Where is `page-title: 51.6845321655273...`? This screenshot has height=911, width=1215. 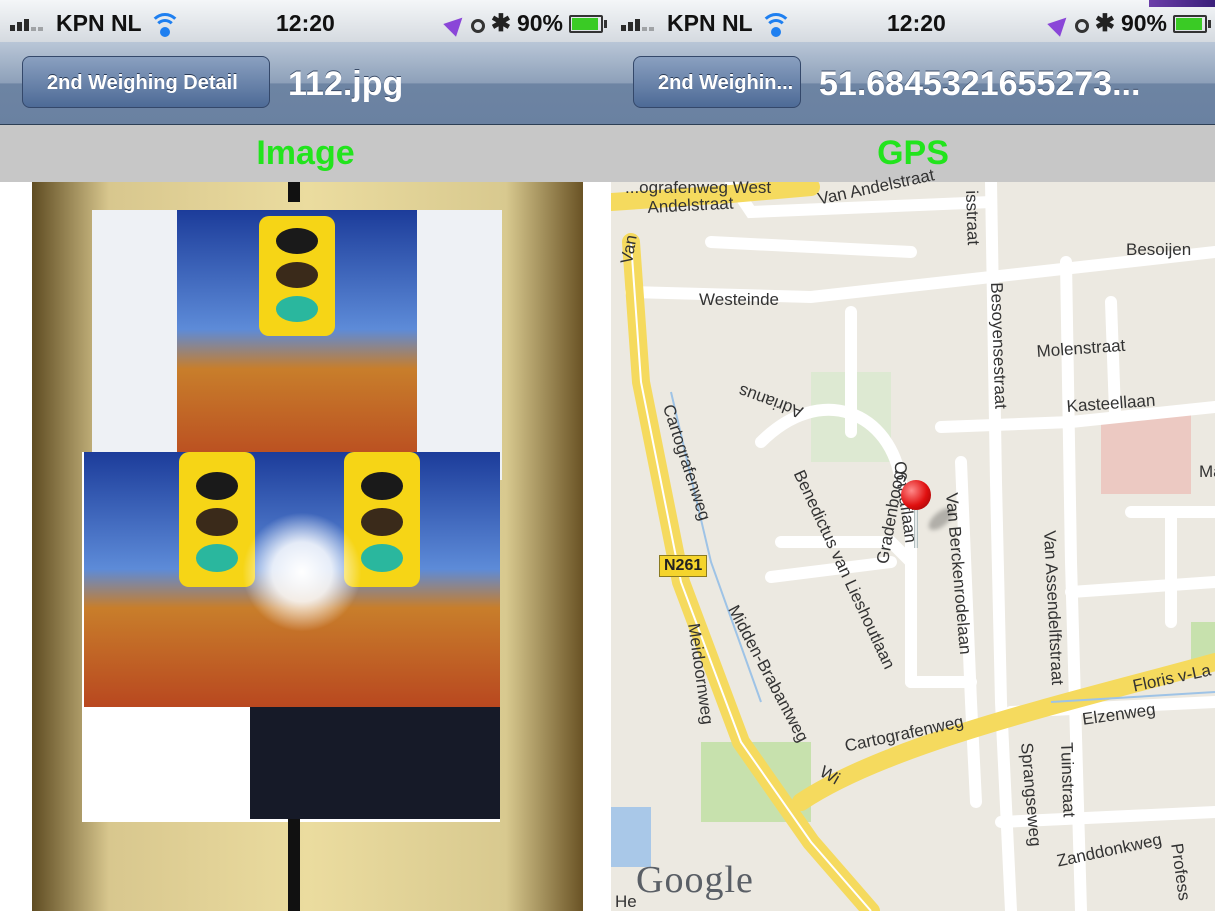
page-title: 51.6845321655273... is located at coordinates (980, 84).